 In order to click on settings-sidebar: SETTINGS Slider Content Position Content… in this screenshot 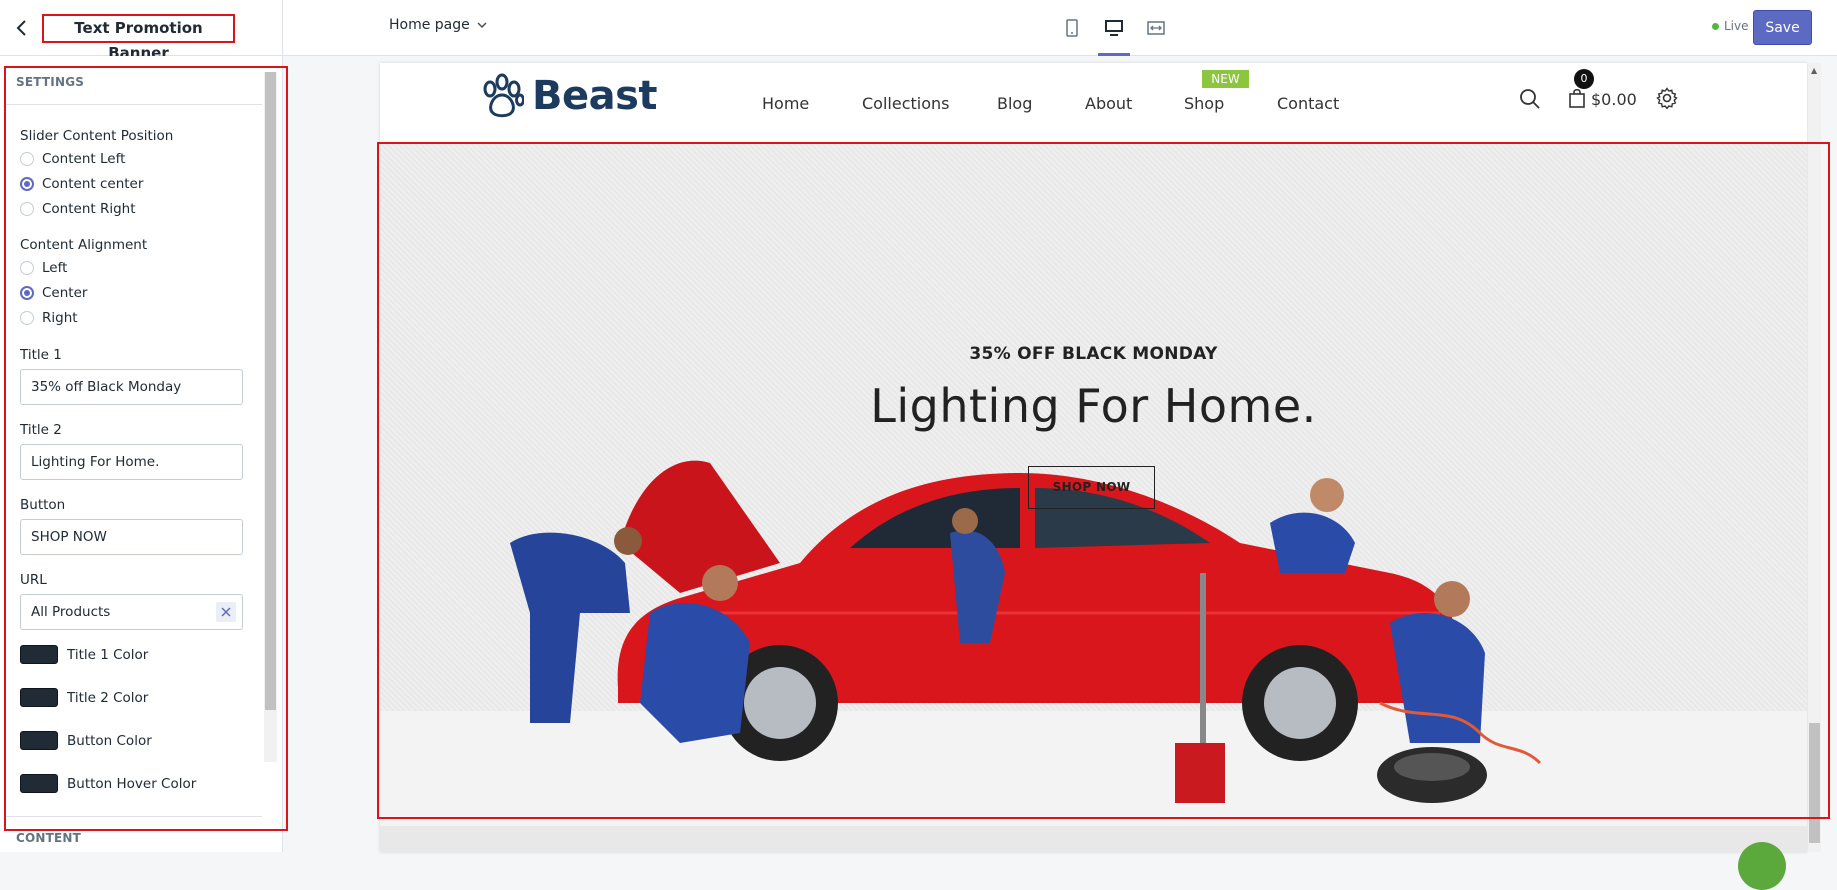, I will do `click(144, 454)`.